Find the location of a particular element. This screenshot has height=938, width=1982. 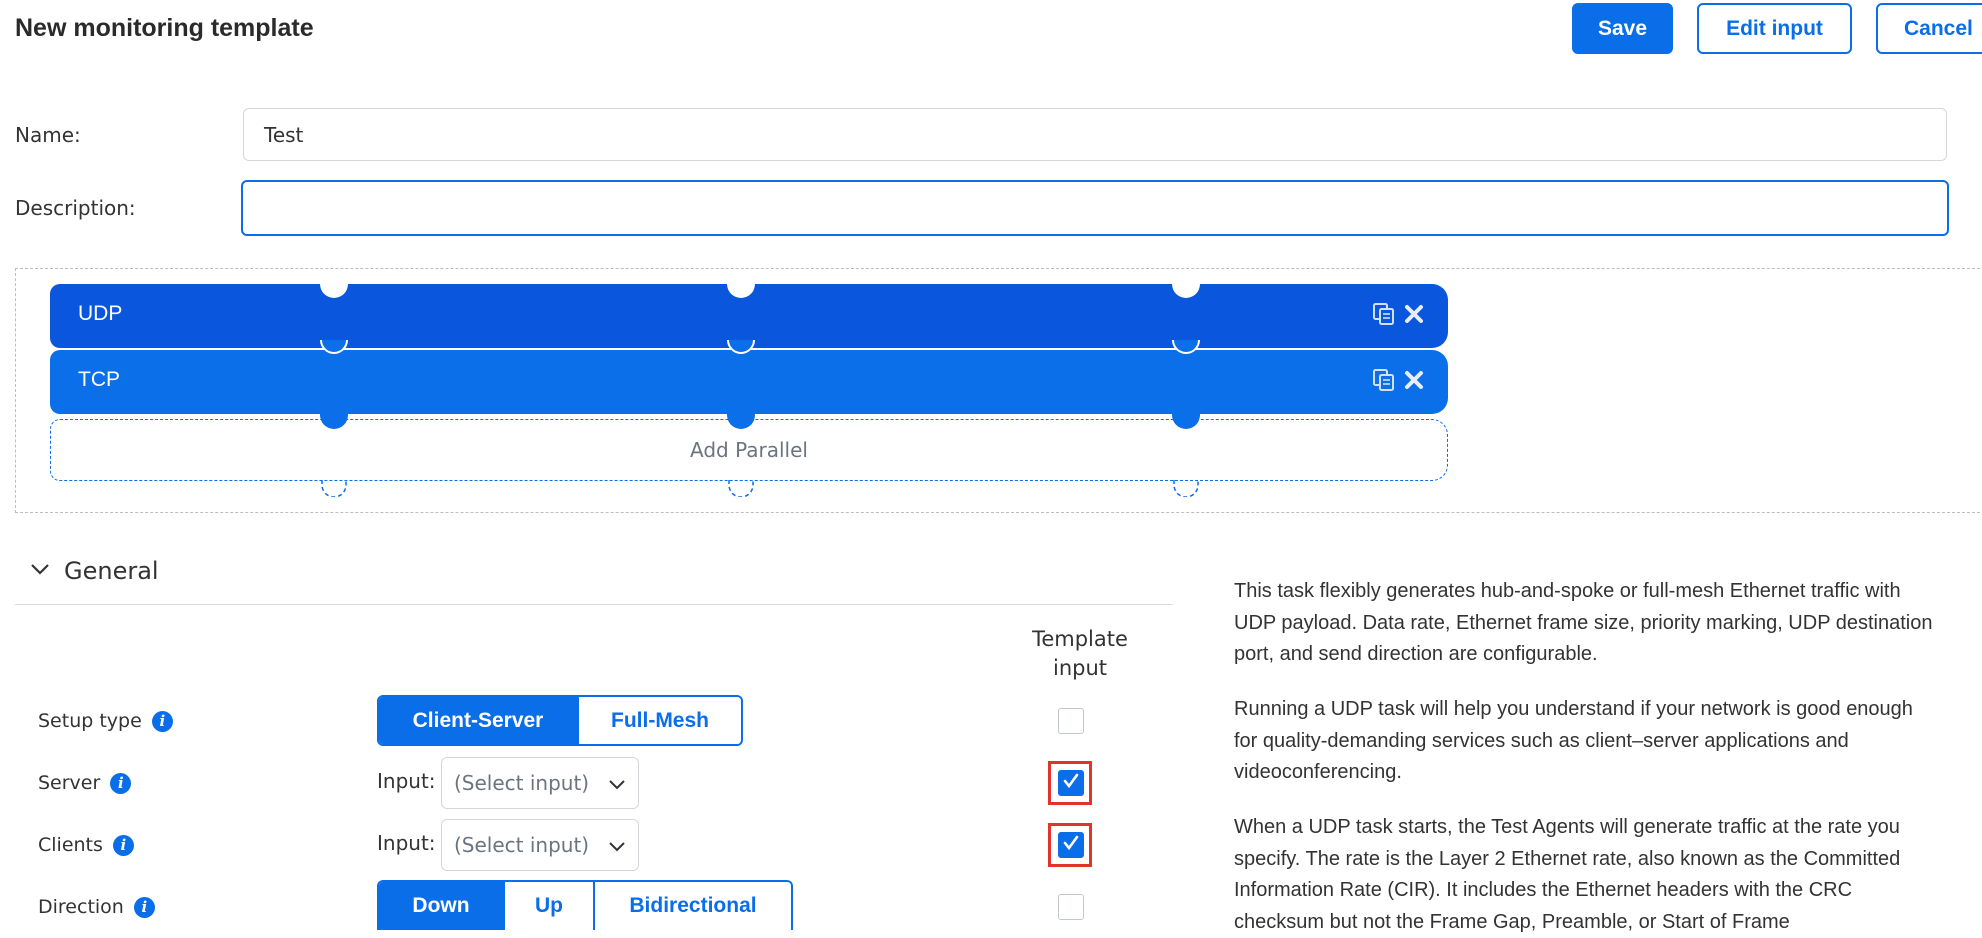

row-label-text: Direction is located at coordinates (81, 907).